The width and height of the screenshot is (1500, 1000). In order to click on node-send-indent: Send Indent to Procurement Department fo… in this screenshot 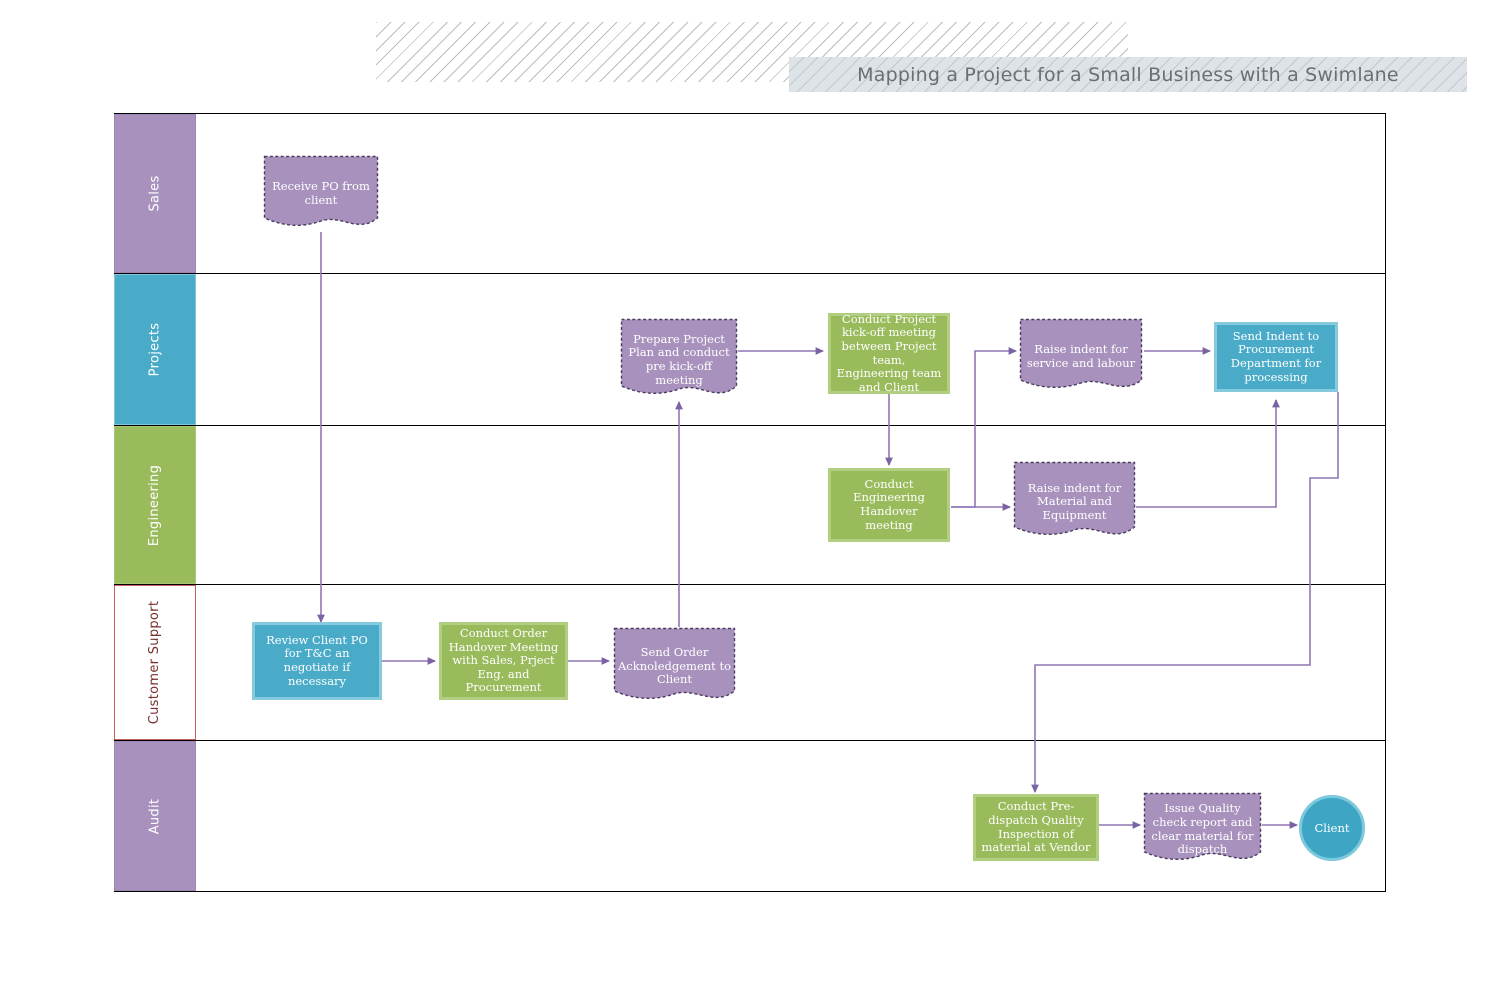, I will do `click(1276, 357)`.